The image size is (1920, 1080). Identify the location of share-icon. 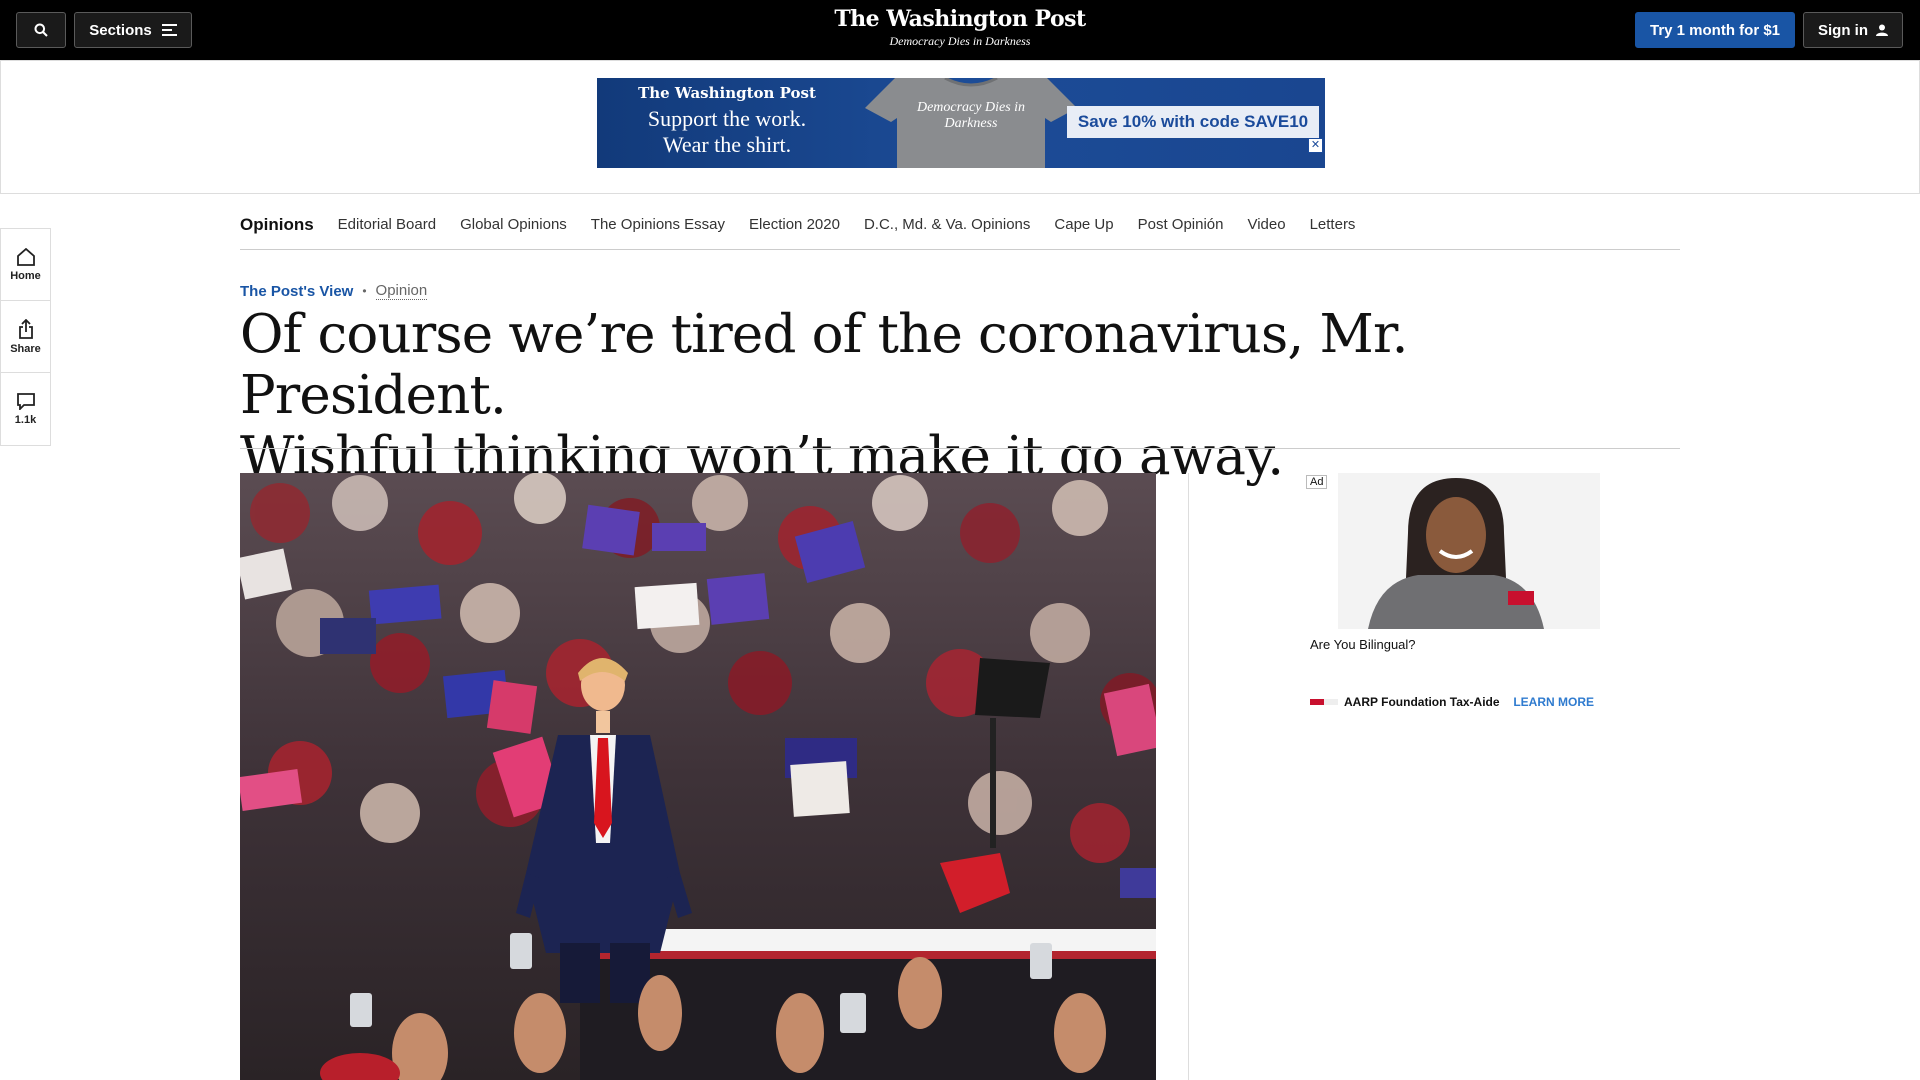
(25, 328).